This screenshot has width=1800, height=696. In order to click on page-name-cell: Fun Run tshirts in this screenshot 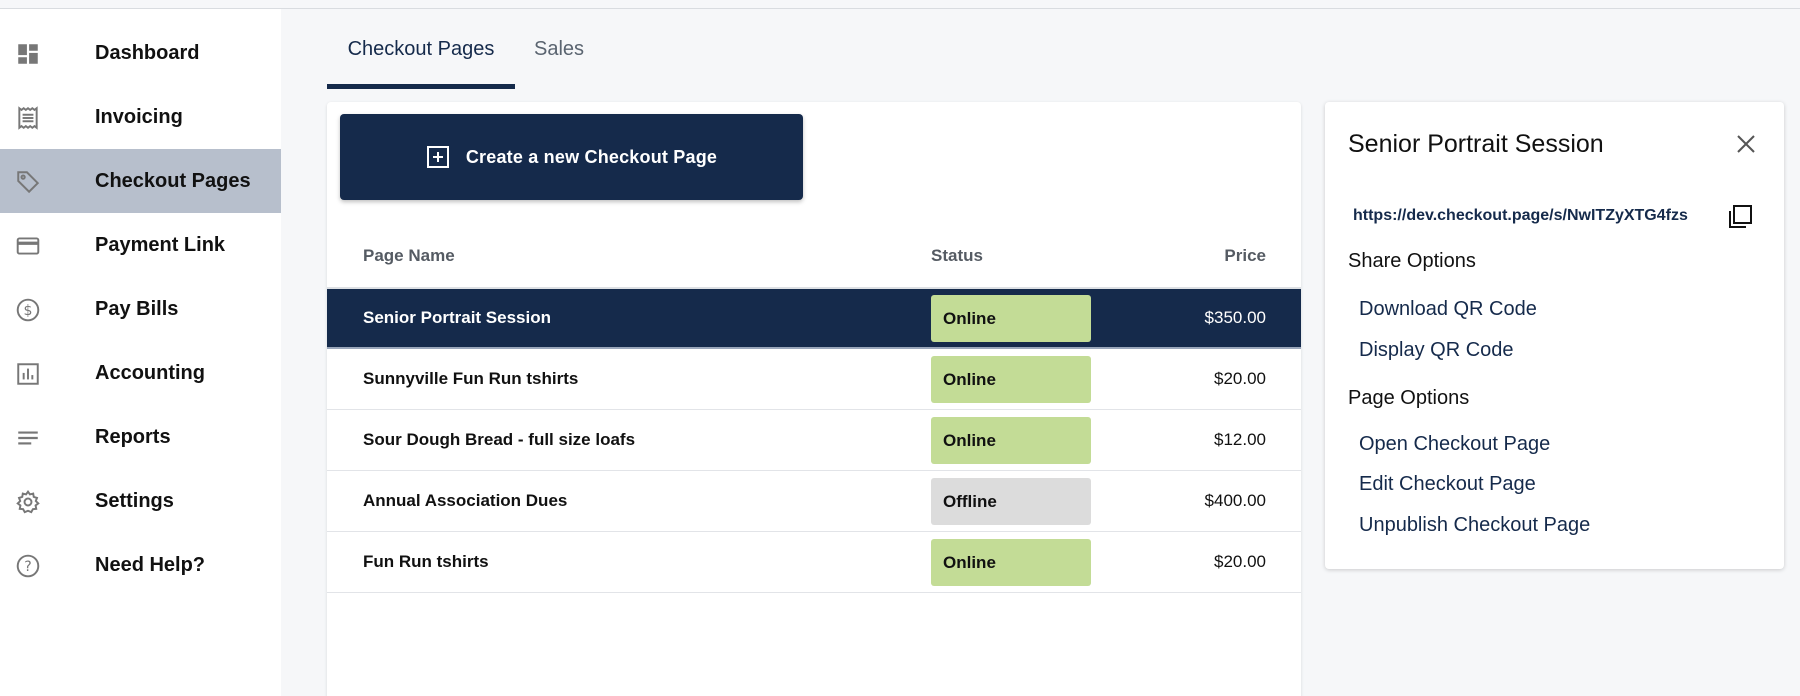, I will do `click(426, 561)`.